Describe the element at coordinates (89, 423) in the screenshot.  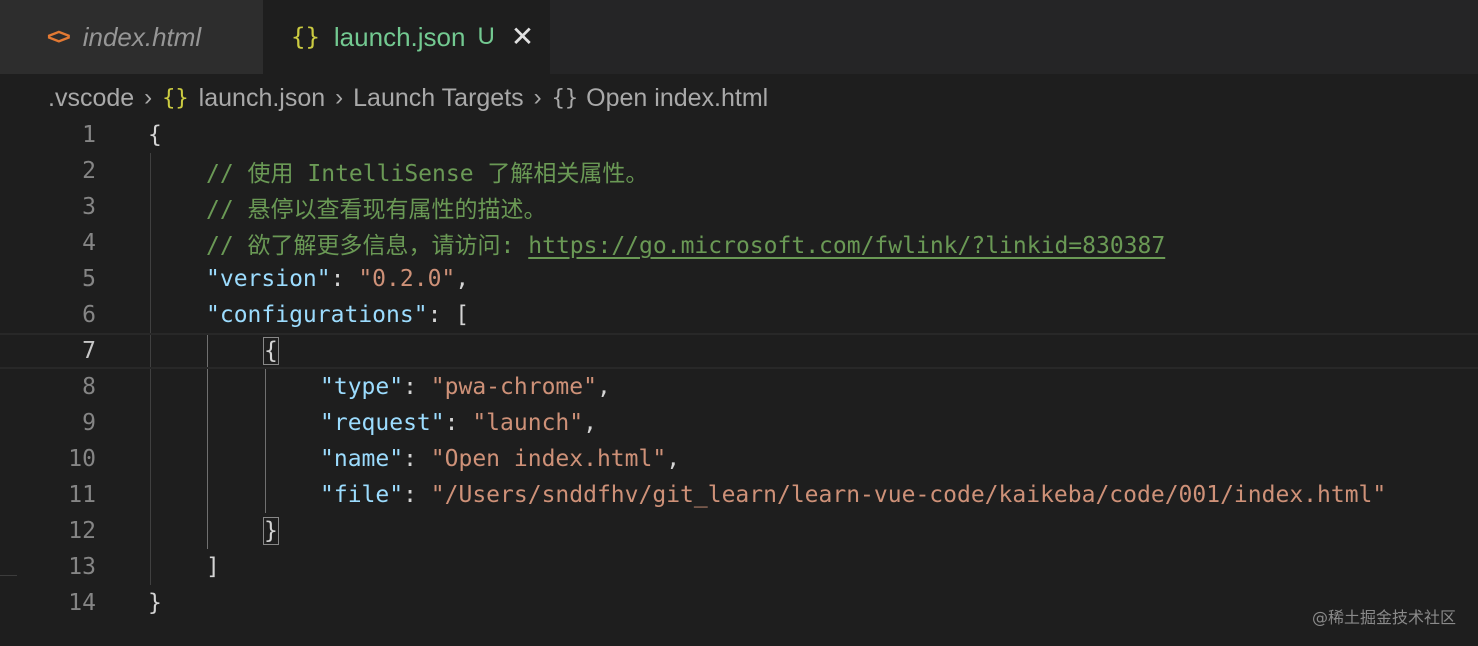
I see `line-number: 9` at that location.